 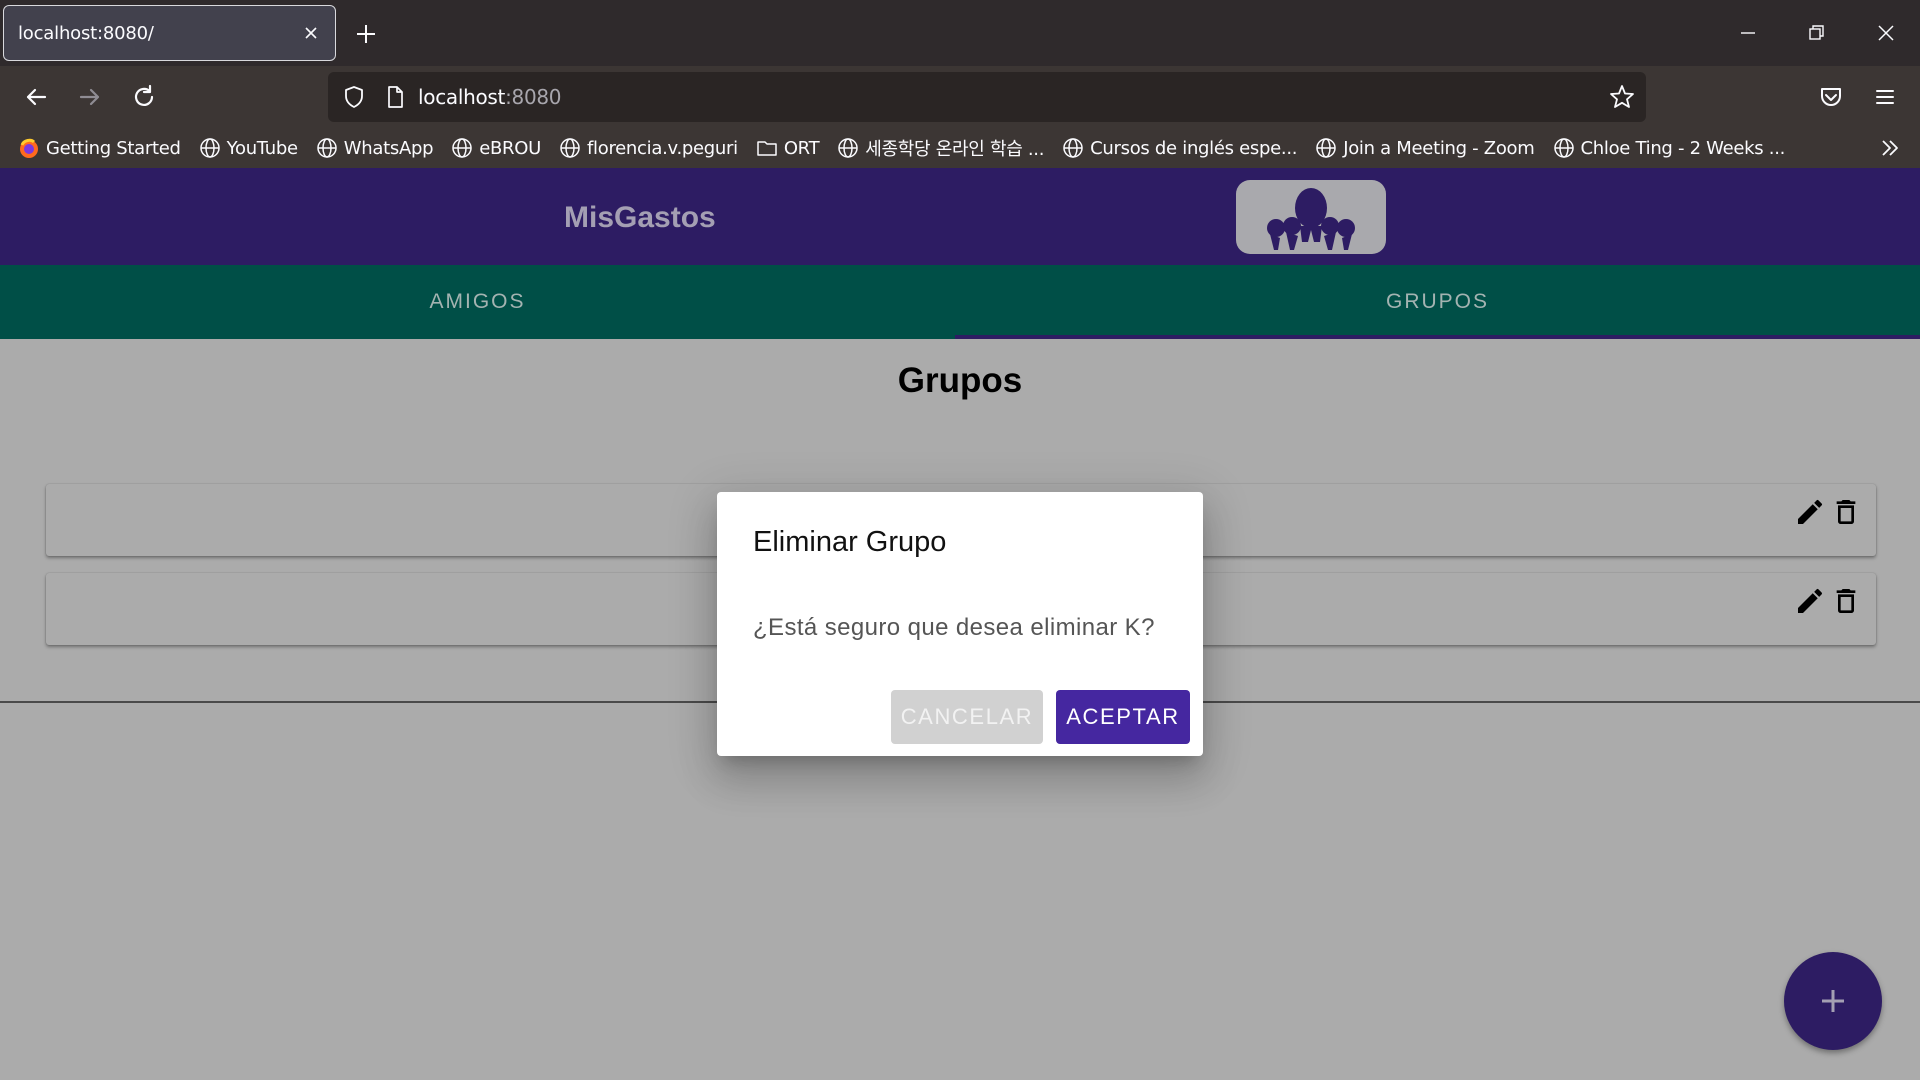 What do you see at coordinates (1816, 33) in the screenshot?
I see `restore-icon` at bounding box center [1816, 33].